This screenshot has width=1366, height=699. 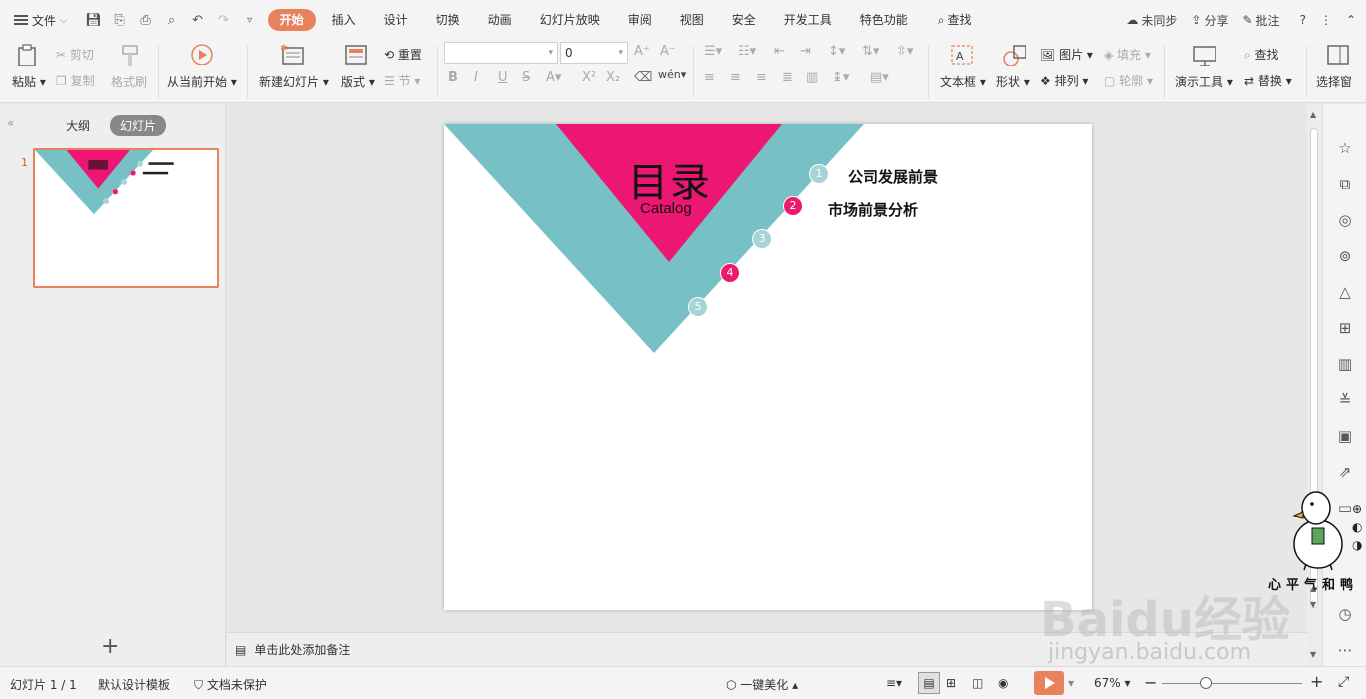 What do you see at coordinates (94, 20) in the screenshot?
I see `save-icon: 💾︎` at bounding box center [94, 20].